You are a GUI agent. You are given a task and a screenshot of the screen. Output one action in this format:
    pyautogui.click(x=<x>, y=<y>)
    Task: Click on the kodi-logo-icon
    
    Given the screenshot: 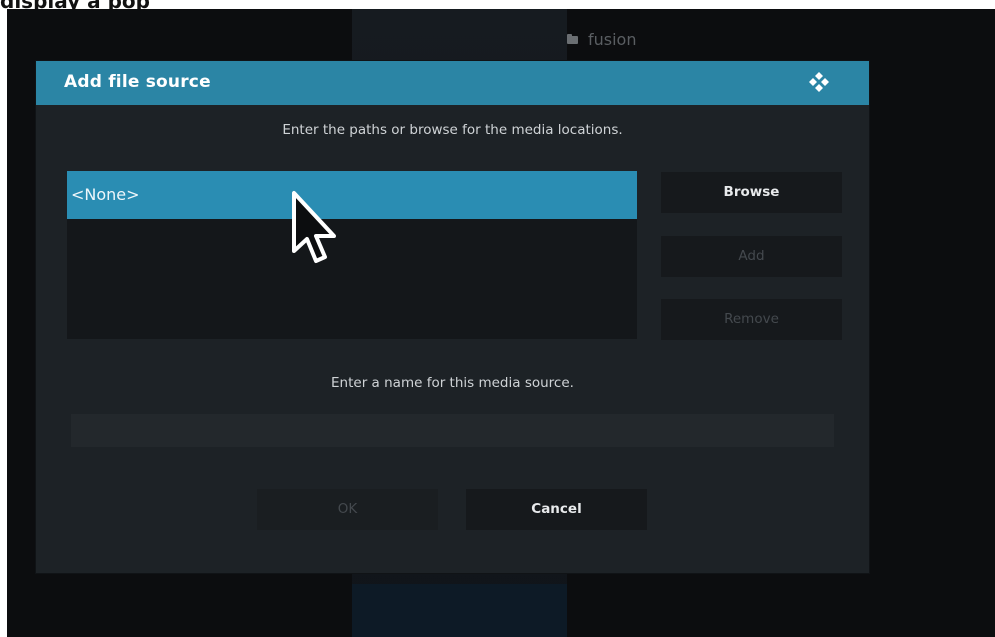 What is the action you would take?
    pyautogui.click(x=819, y=82)
    